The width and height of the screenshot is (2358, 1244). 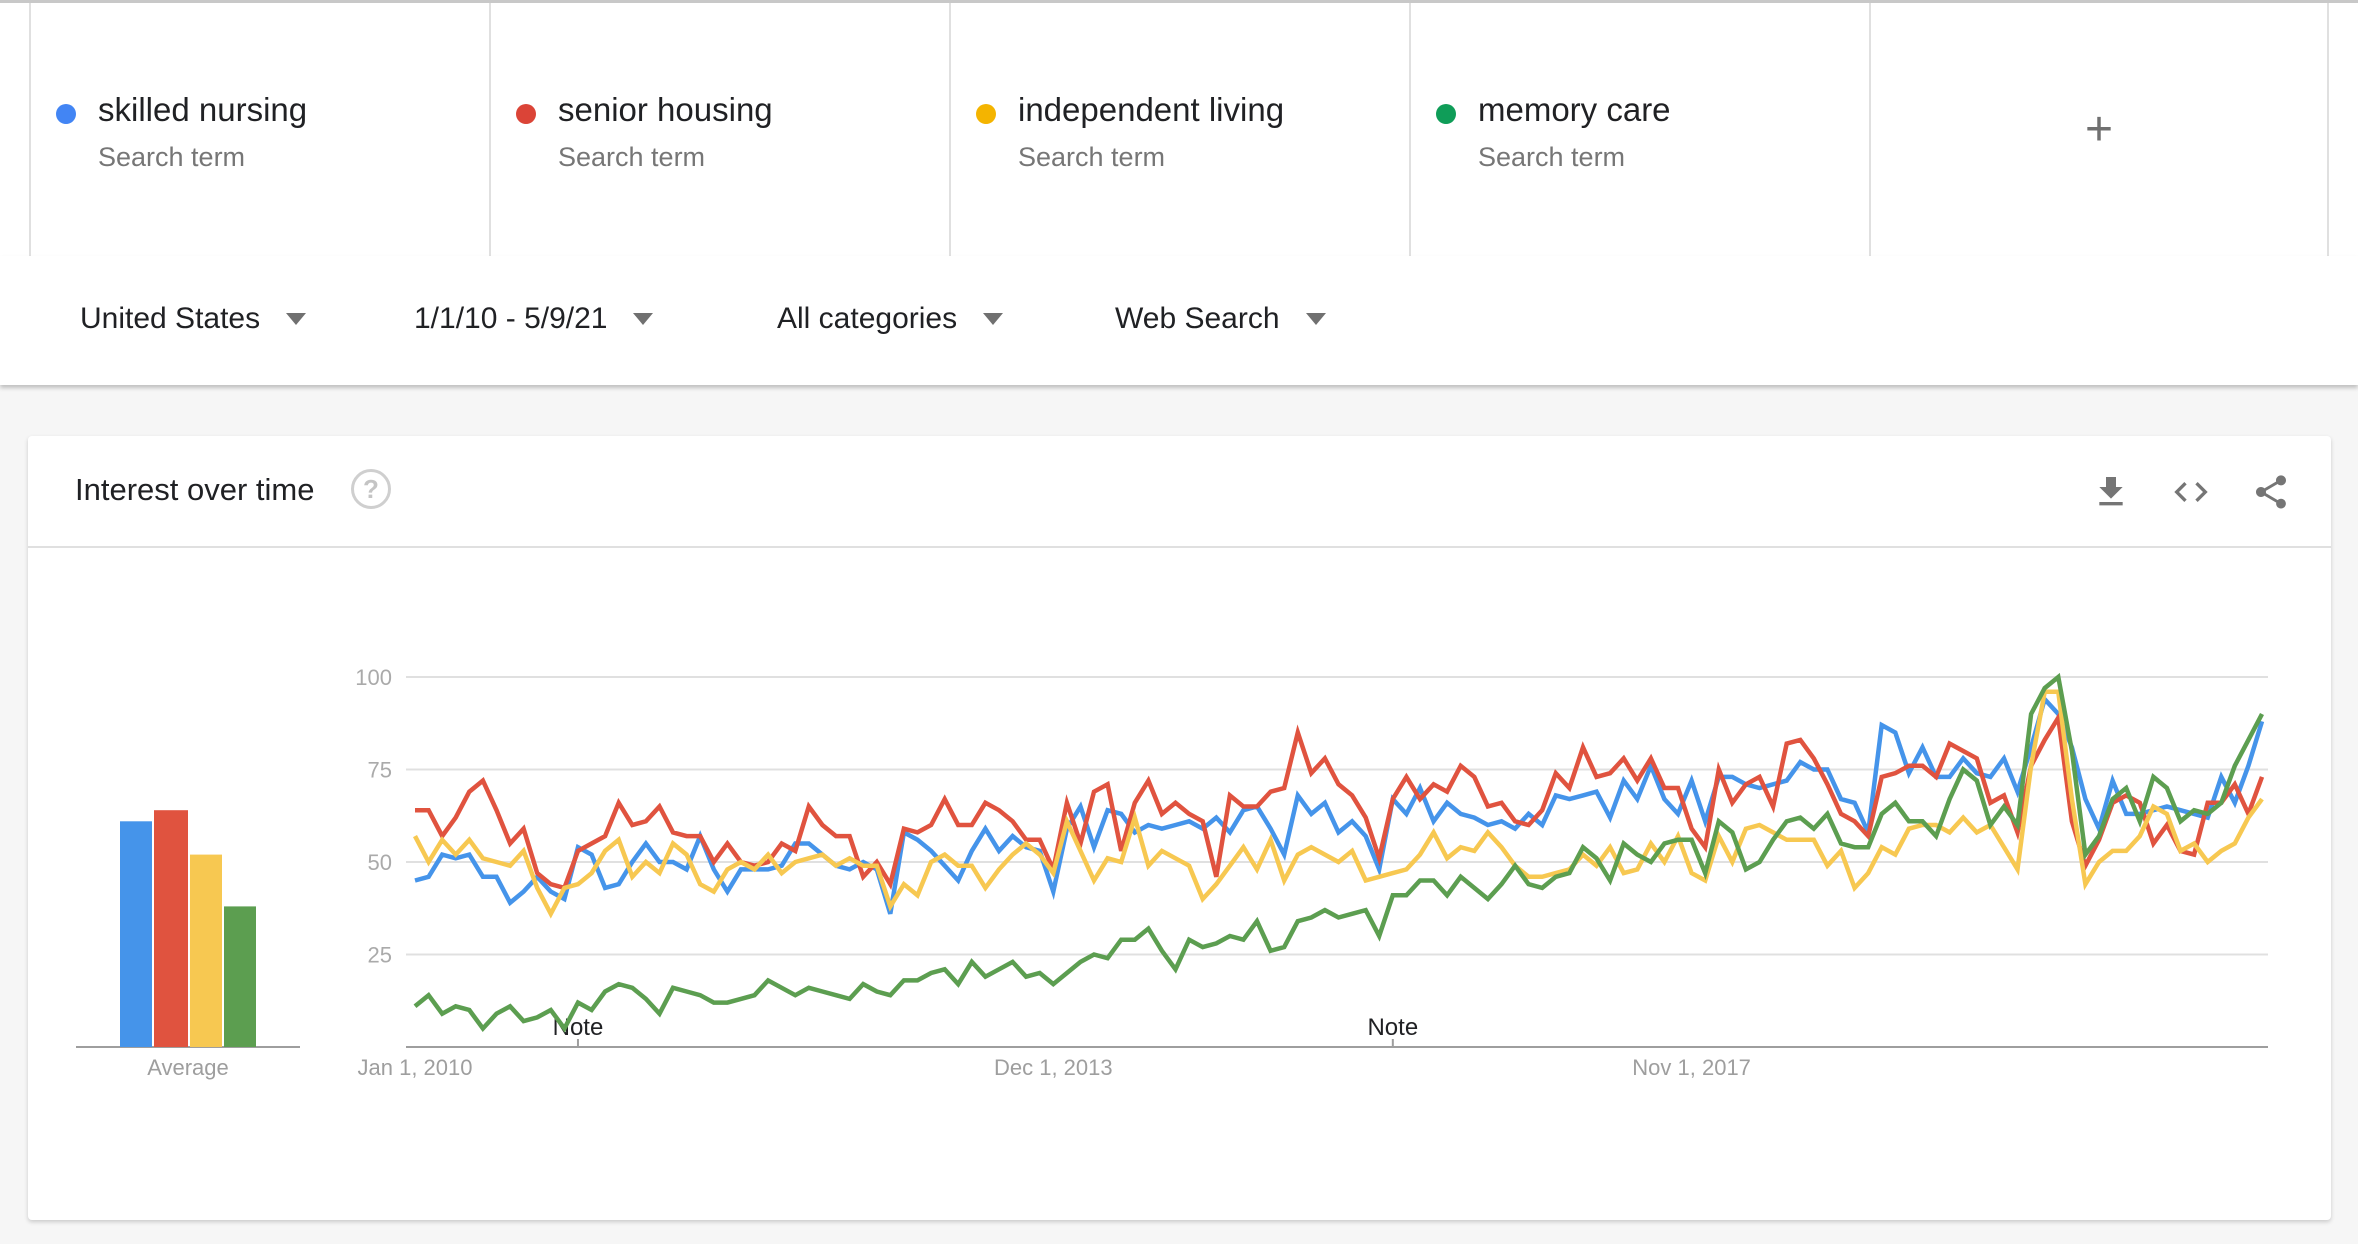 What do you see at coordinates (665, 110) in the screenshot?
I see `term-name: senior housing` at bounding box center [665, 110].